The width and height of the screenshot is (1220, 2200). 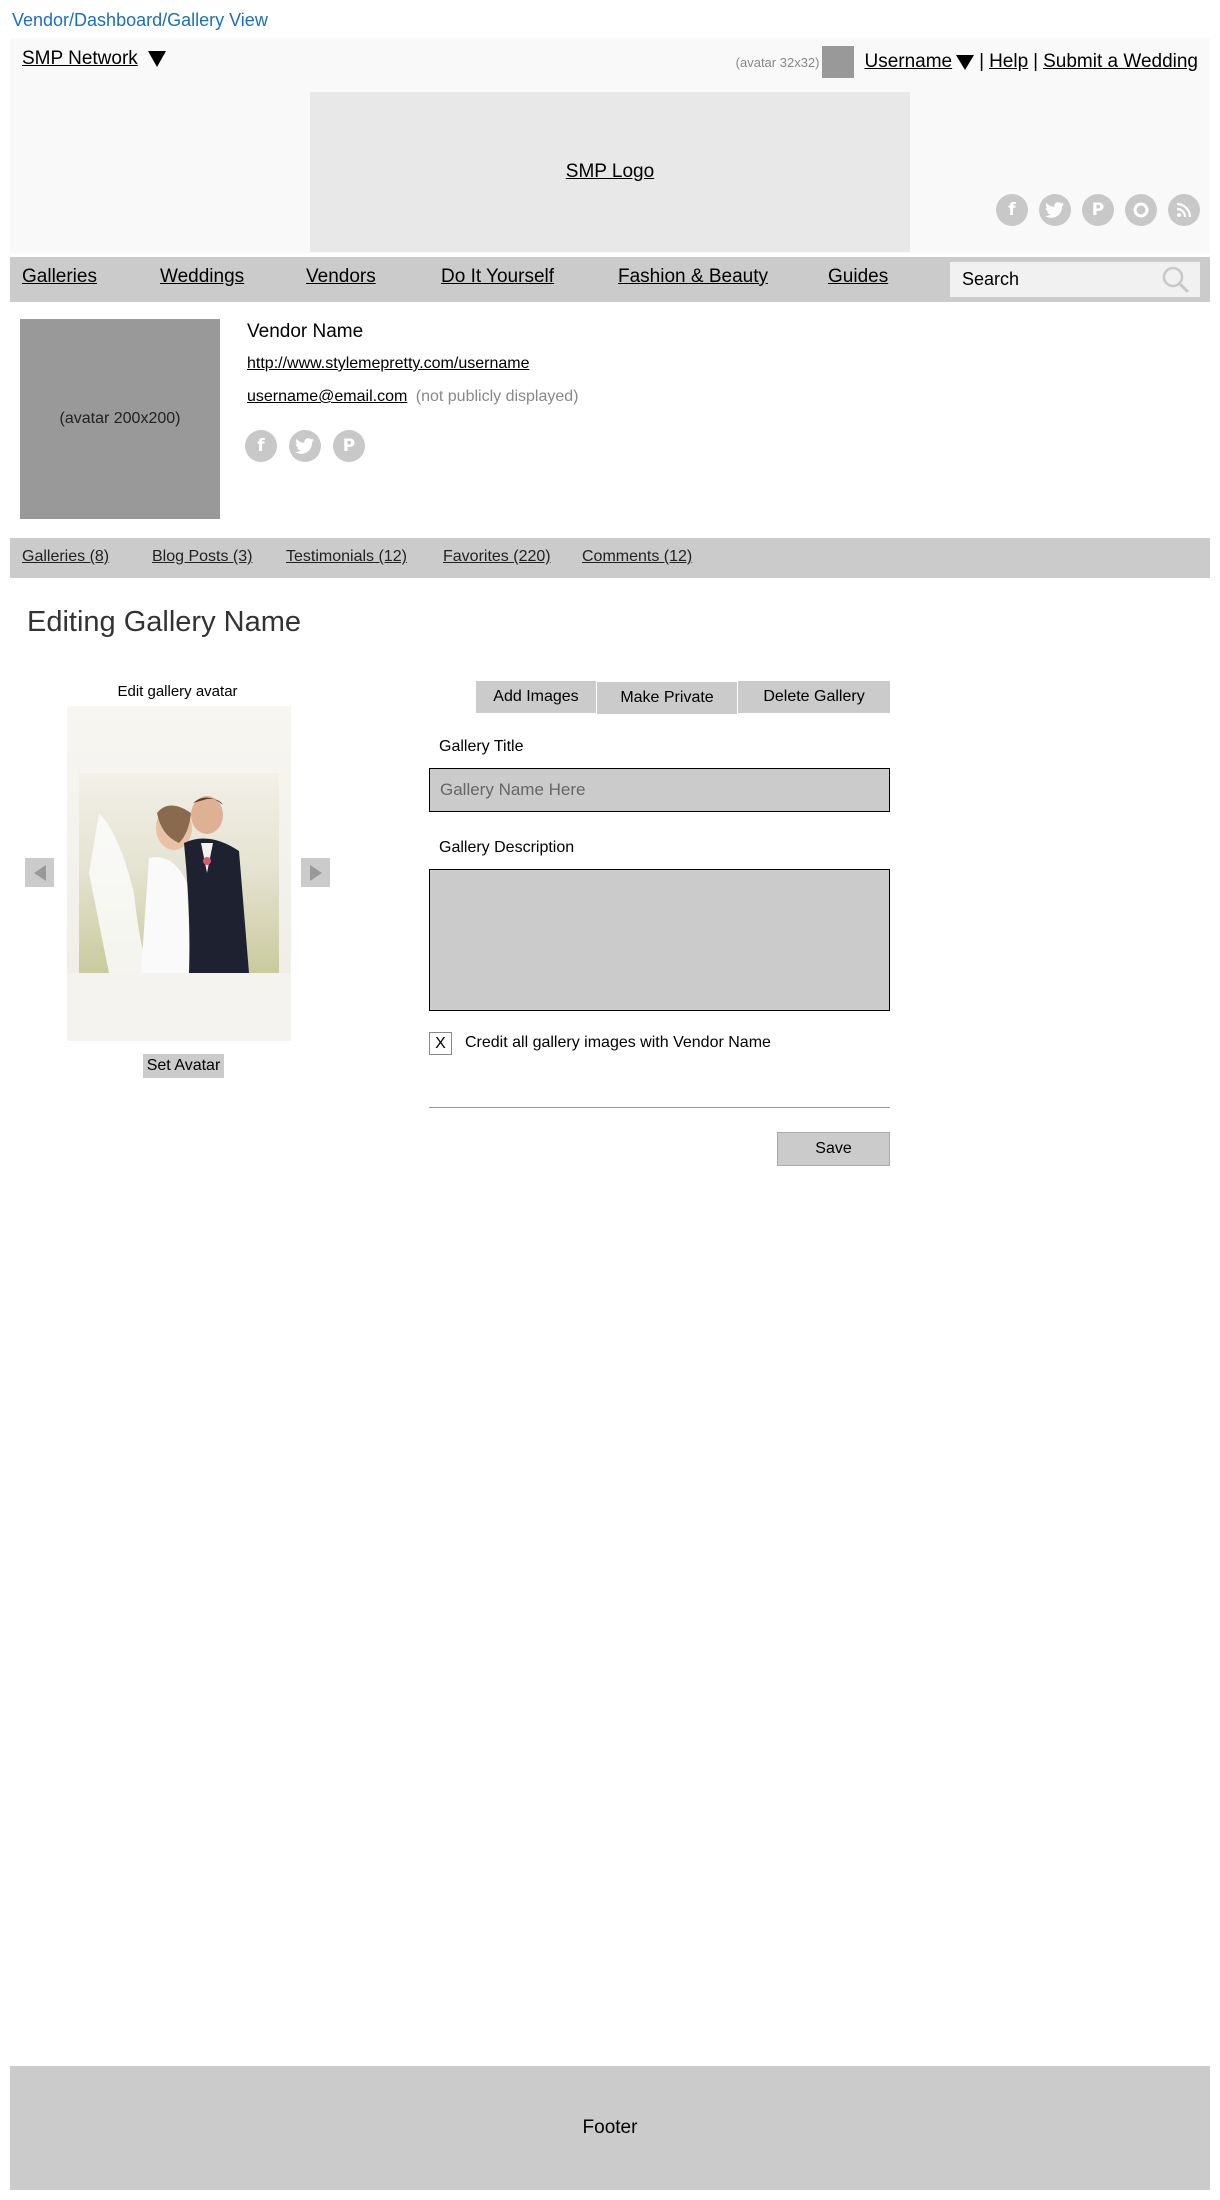 I want to click on add-images-button: Add Images, so click(x=536, y=697).